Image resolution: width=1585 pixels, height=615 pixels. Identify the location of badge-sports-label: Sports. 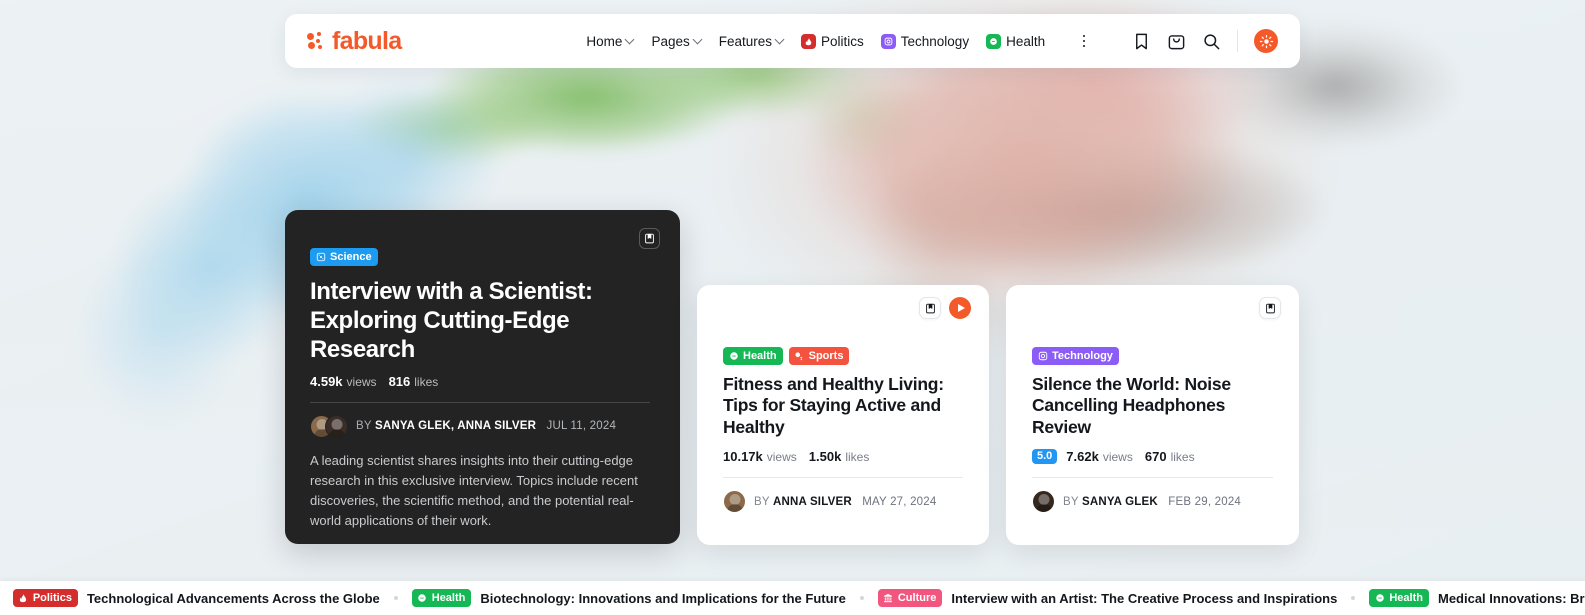
(826, 355).